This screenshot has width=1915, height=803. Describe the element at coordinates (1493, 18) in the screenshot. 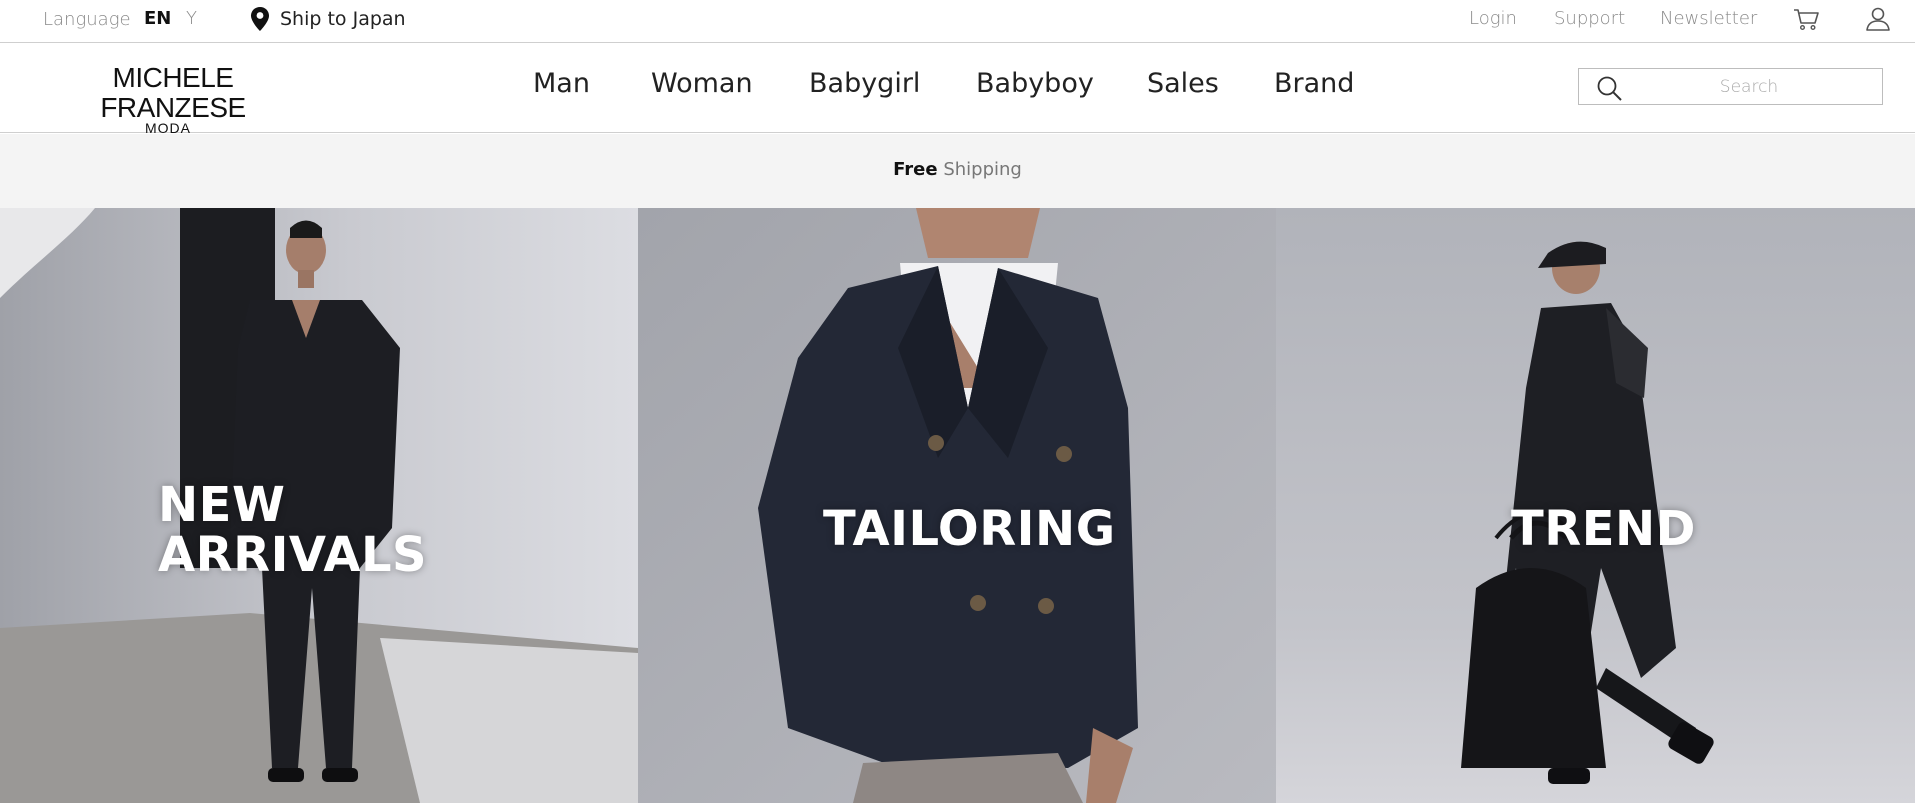

I see `login-link: Login` at that location.